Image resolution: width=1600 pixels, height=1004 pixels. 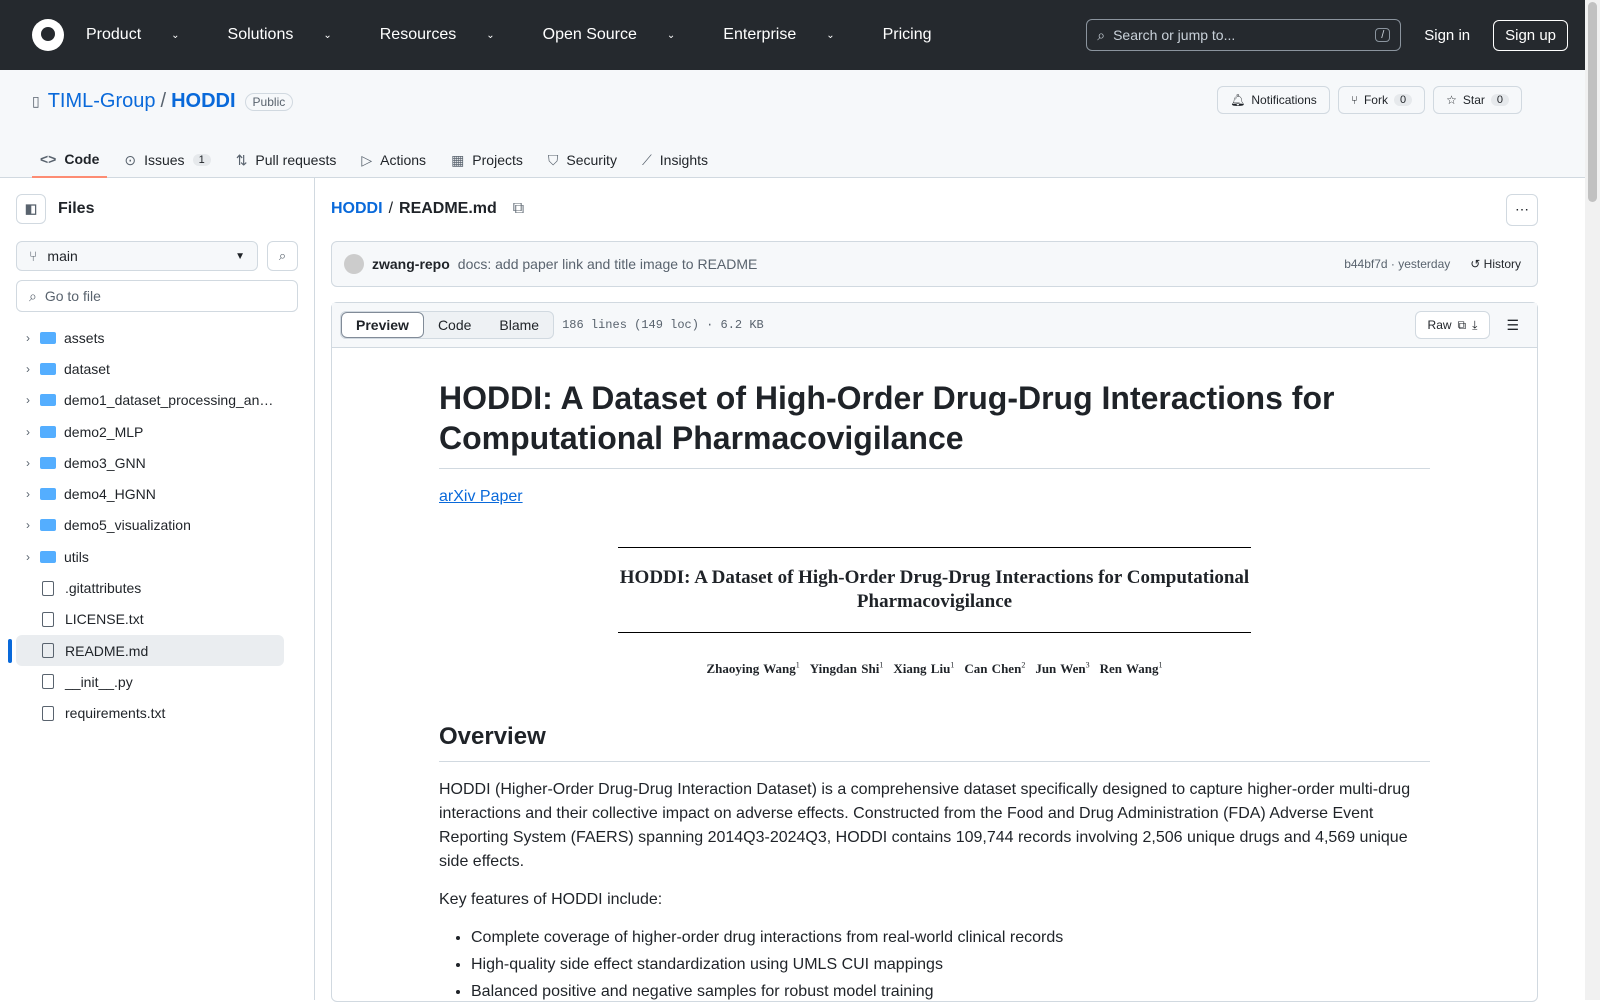 I want to click on tab-projects: ▦ Projects, so click(x=487, y=160).